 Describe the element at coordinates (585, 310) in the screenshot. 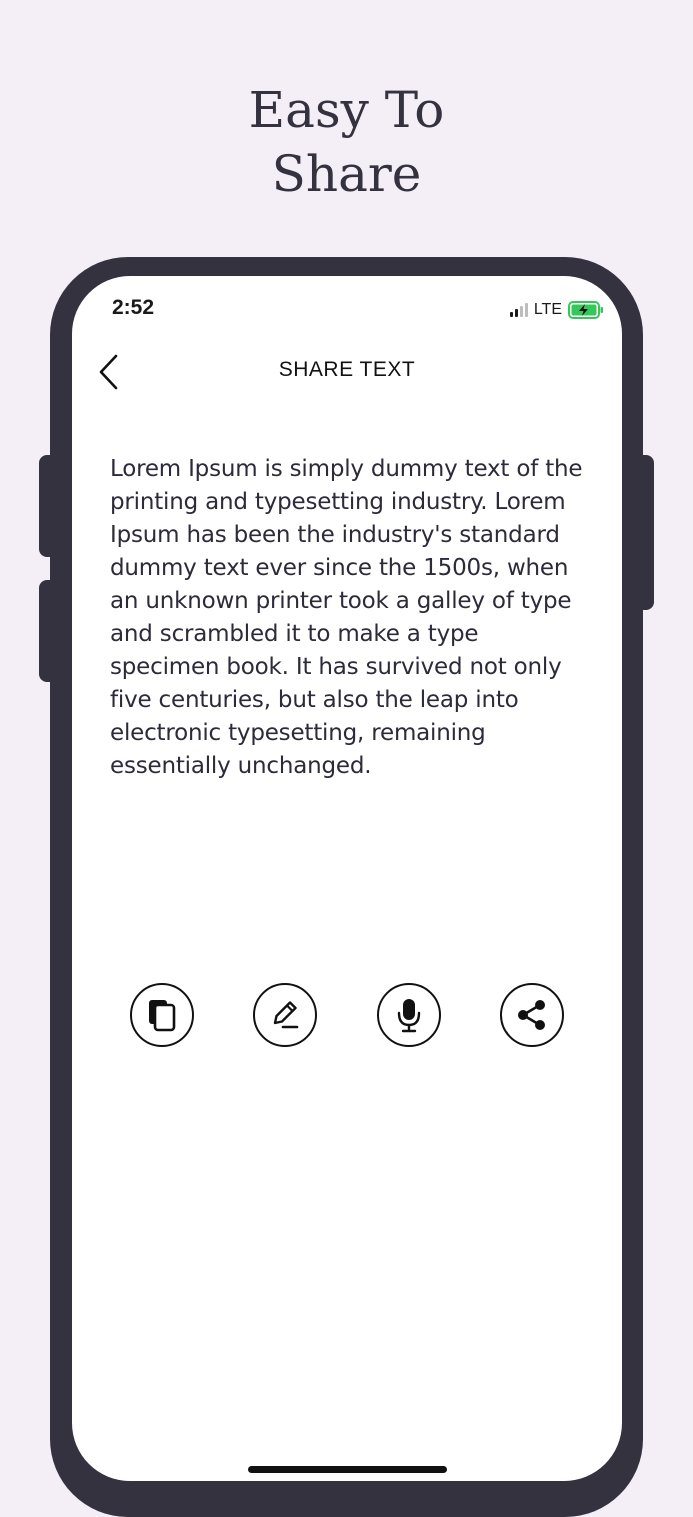

I see `battery-icon` at that location.